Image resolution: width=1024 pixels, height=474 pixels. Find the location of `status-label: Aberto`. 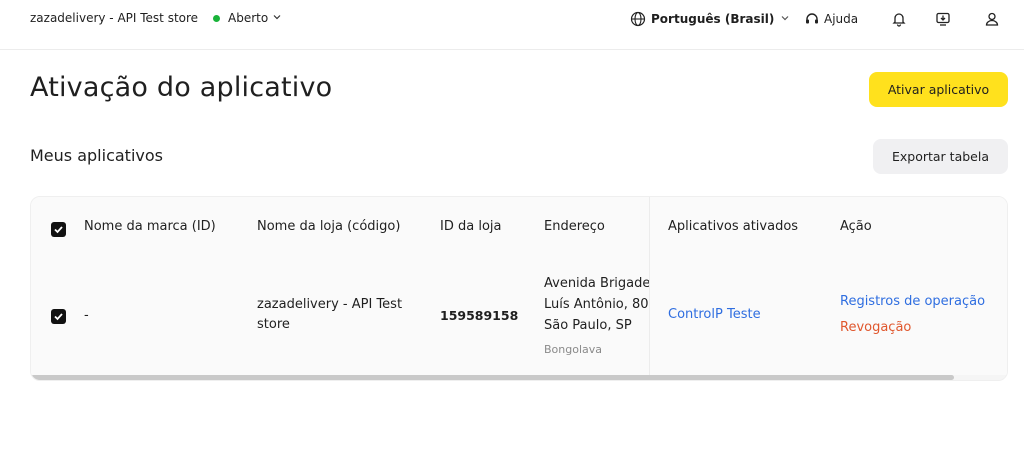

status-label: Aberto is located at coordinates (248, 18).